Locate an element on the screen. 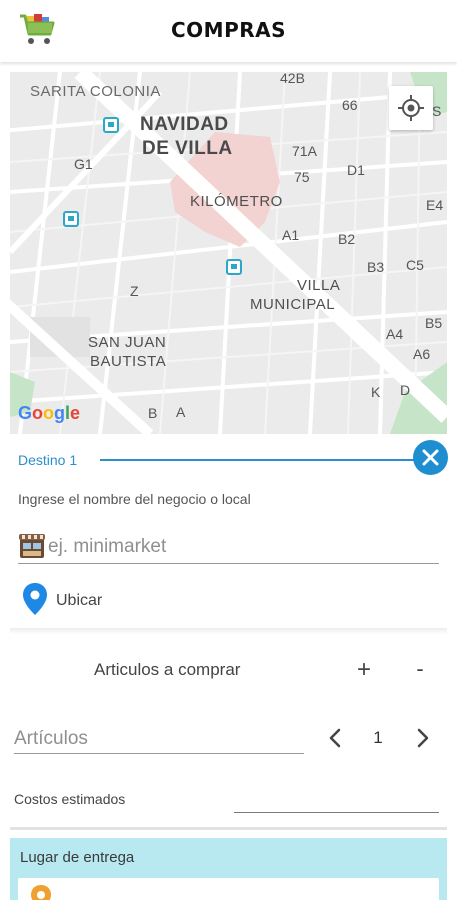  map-label: VILLA is located at coordinates (319, 285).